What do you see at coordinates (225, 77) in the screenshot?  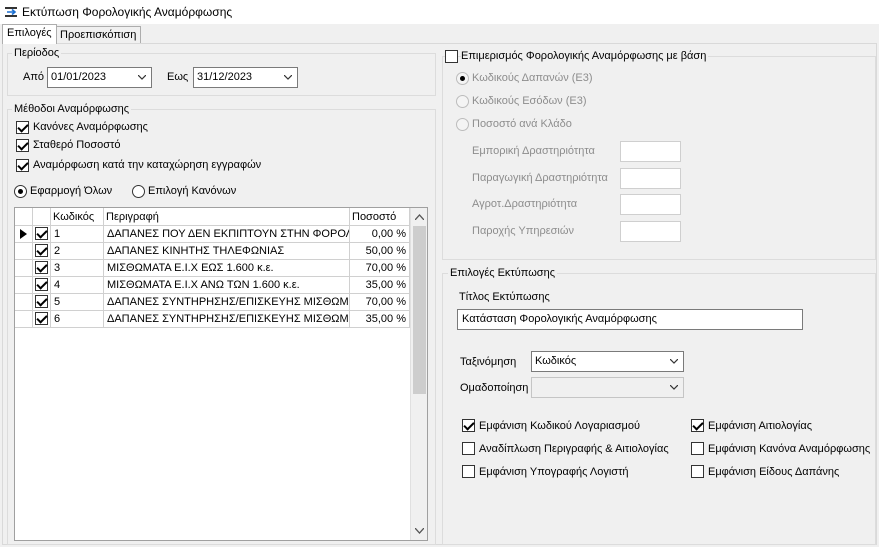 I see `to-date-value: 31/12/2023` at bounding box center [225, 77].